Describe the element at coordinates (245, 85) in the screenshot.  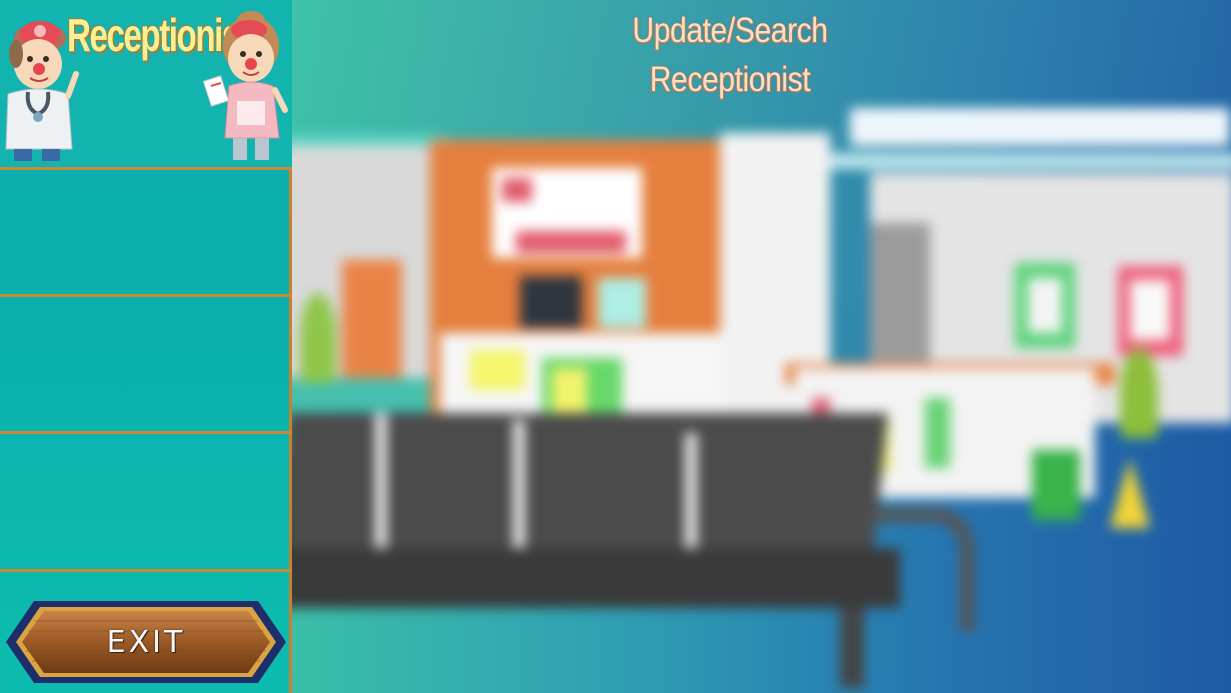
I see `nurse-character-icon` at that location.